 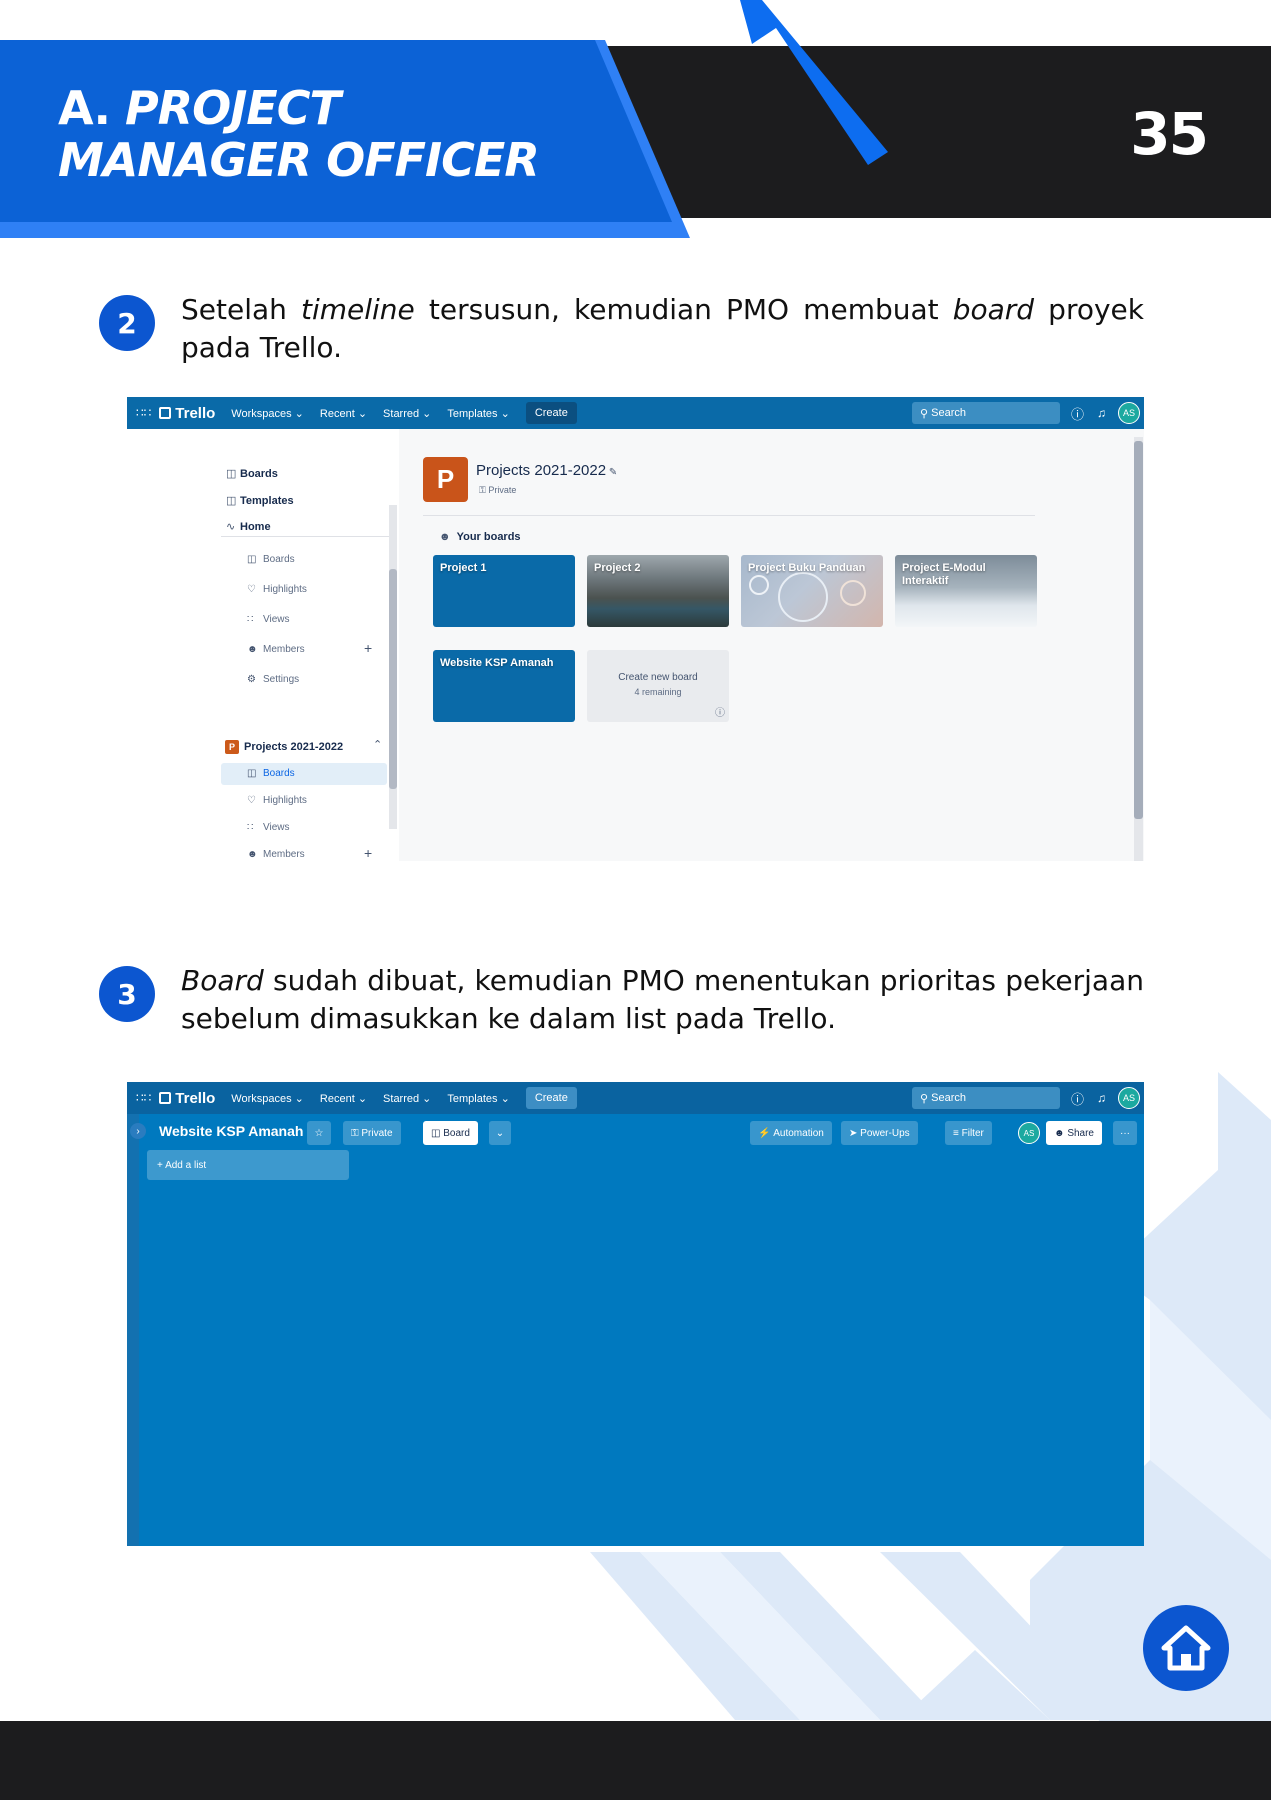 What do you see at coordinates (133, 1330) in the screenshot?
I see `sidebar-collapsed-strip` at bounding box center [133, 1330].